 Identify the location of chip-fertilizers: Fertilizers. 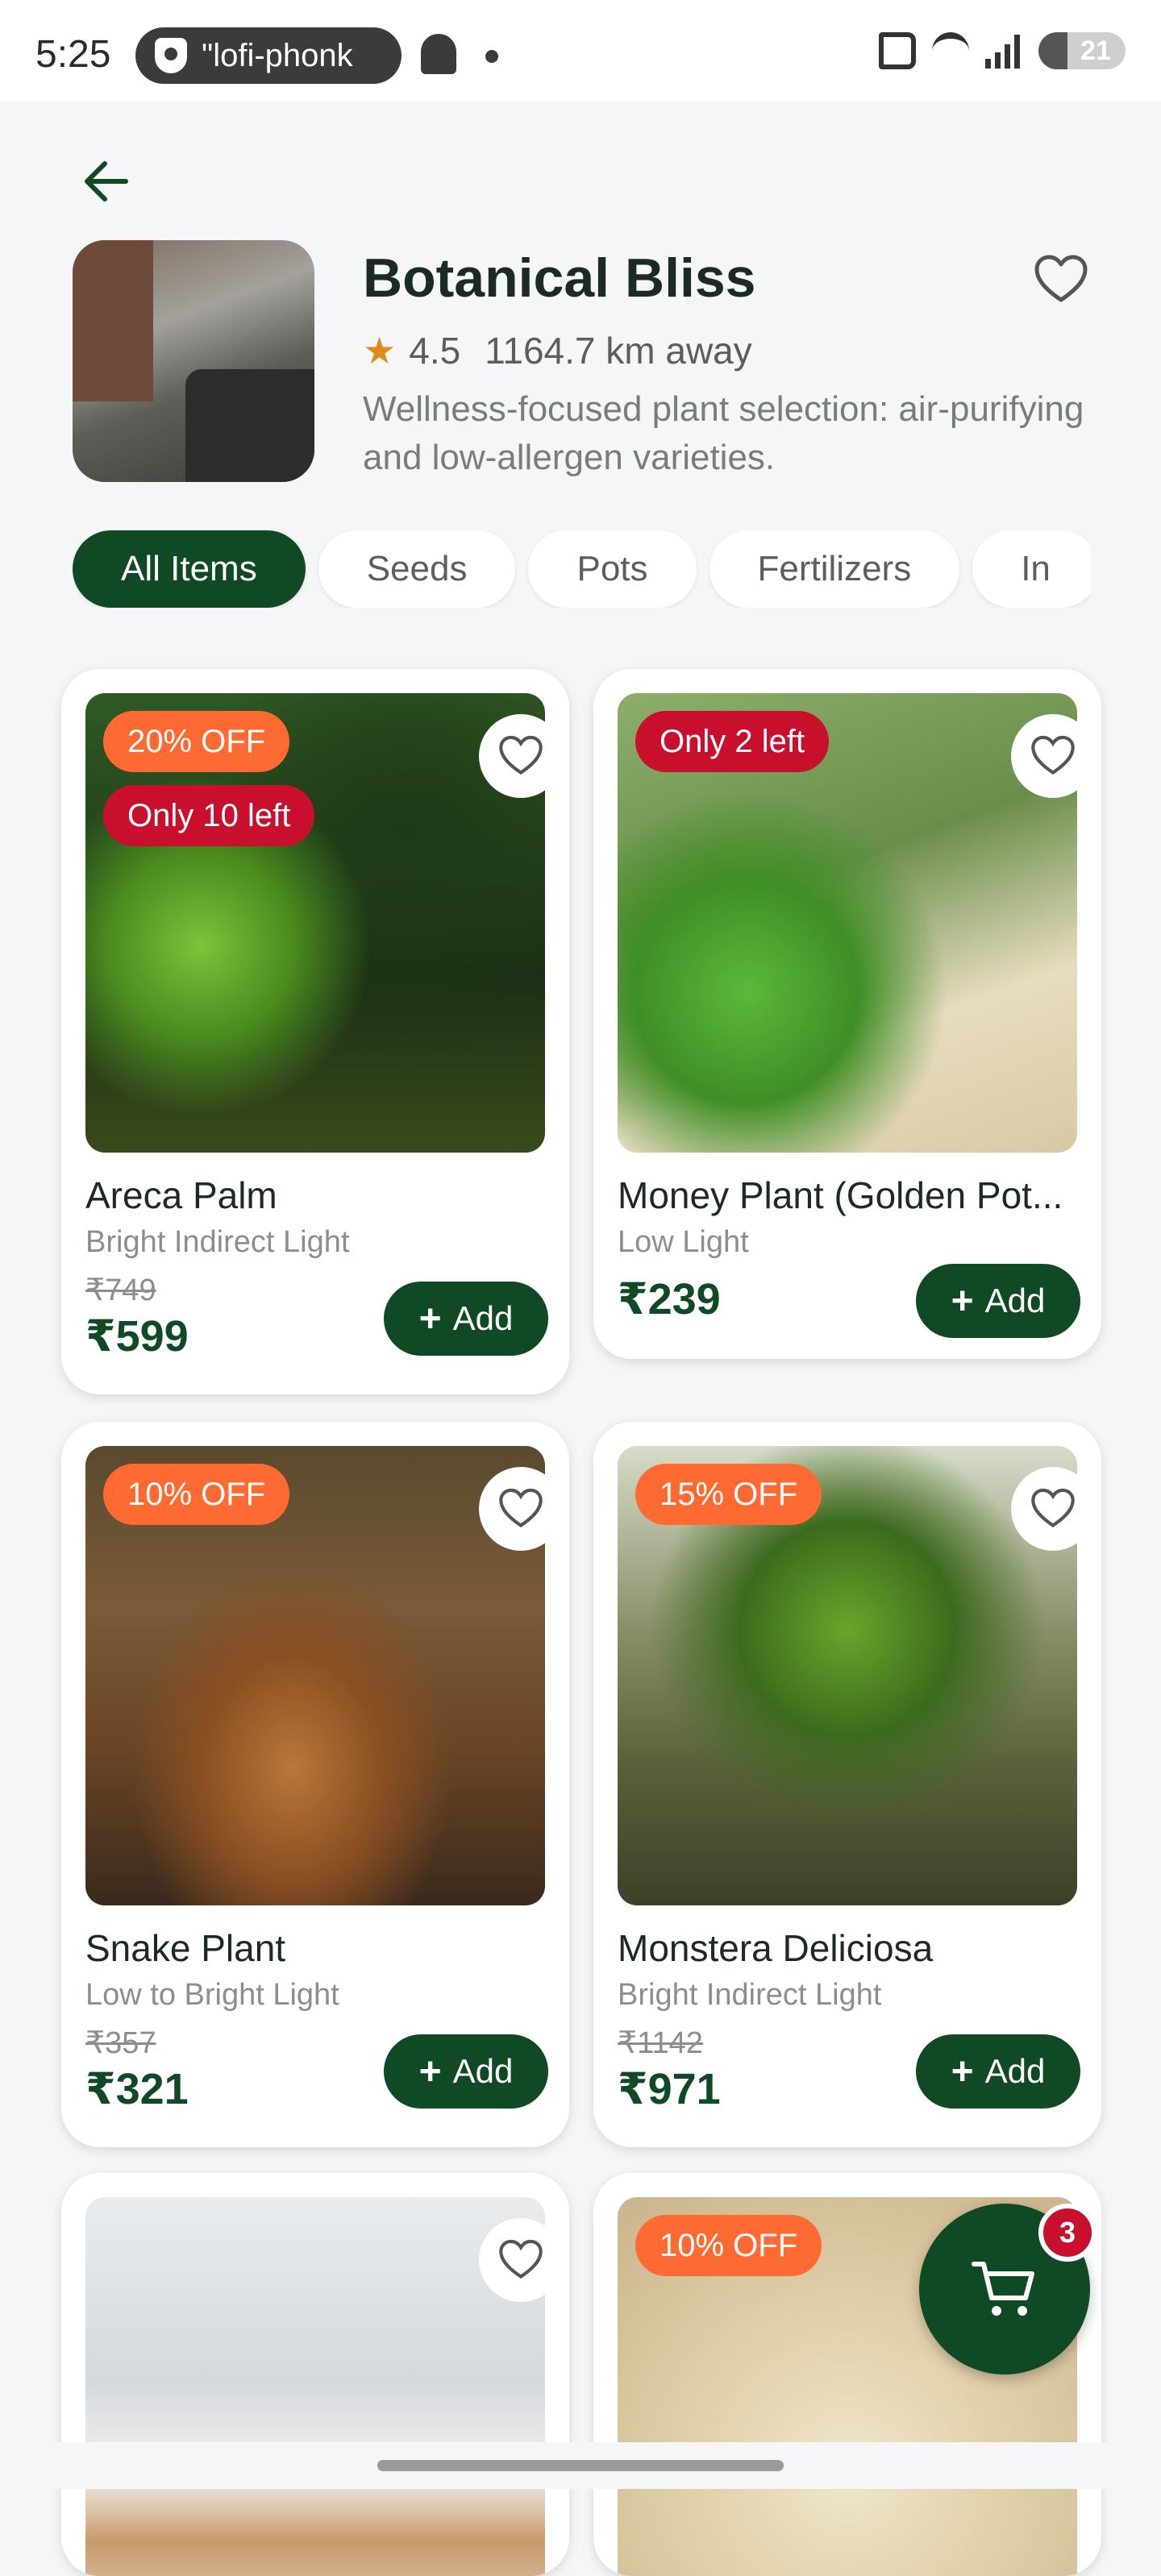
(834, 569).